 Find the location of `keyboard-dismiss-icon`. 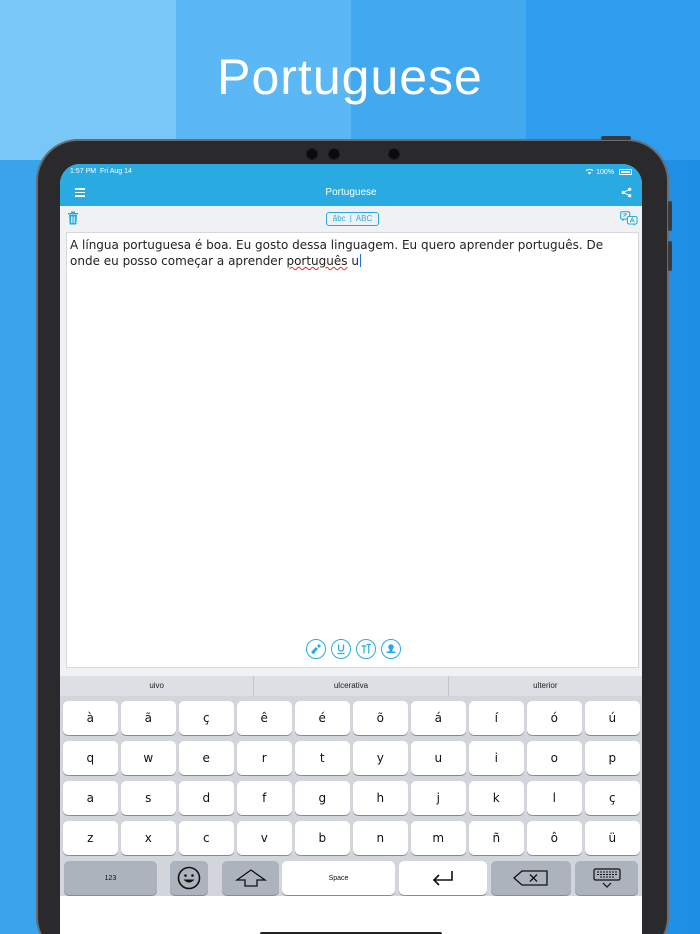

keyboard-dismiss-icon is located at coordinates (606, 878).